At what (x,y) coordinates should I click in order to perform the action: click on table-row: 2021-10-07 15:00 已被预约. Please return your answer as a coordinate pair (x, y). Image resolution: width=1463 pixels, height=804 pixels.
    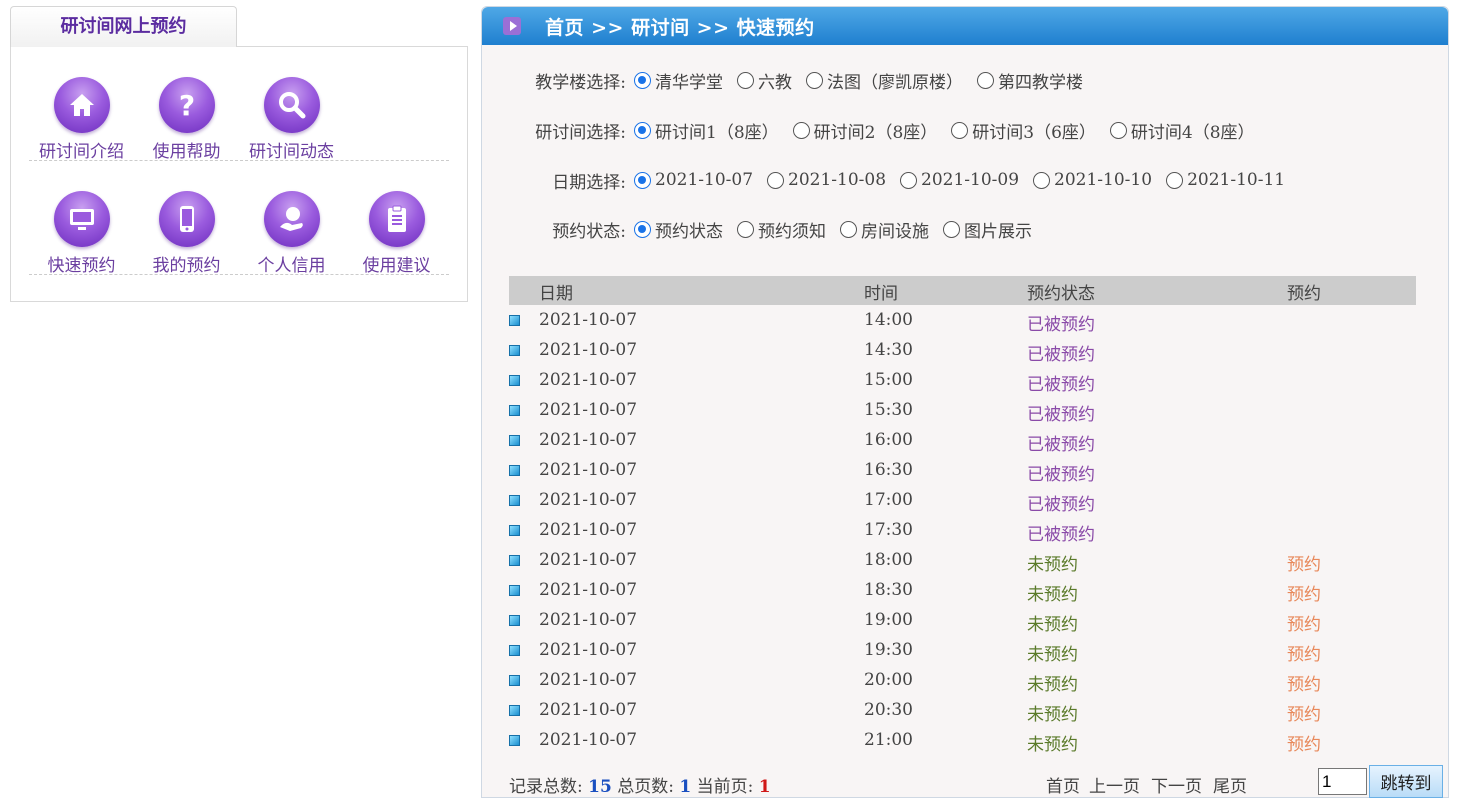
    Looking at the image, I should click on (962, 381).